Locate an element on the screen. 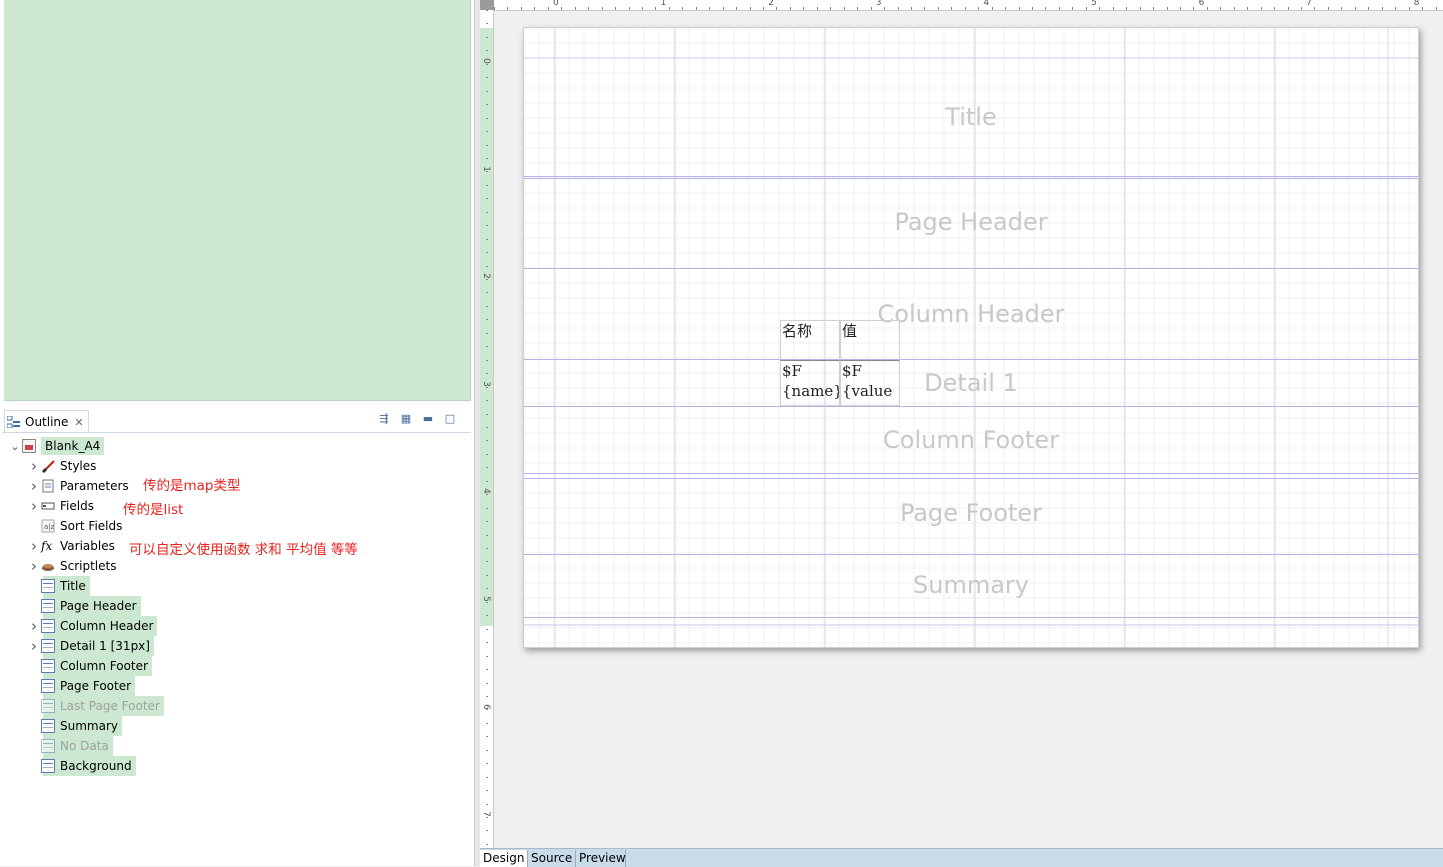  tree-item-title: Title is located at coordinates (58, 586).